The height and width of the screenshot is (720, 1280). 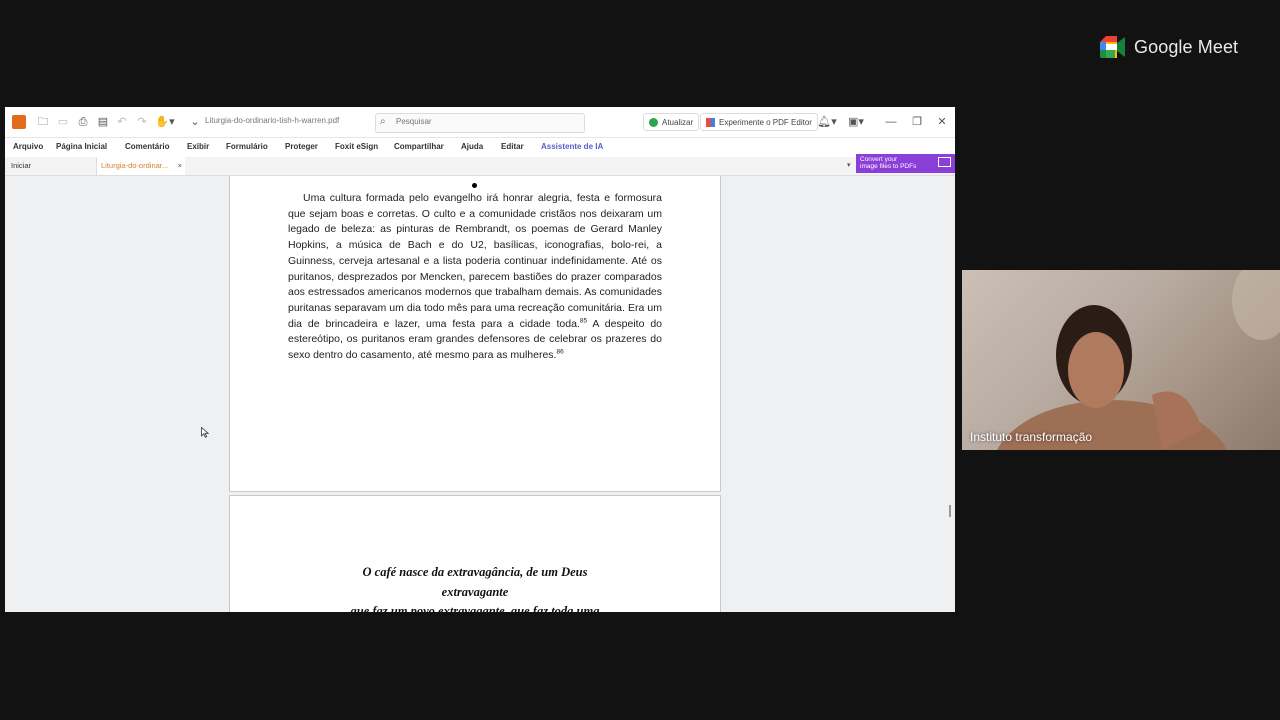 I want to click on redo-icon: ↷, so click(x=142, y=122).